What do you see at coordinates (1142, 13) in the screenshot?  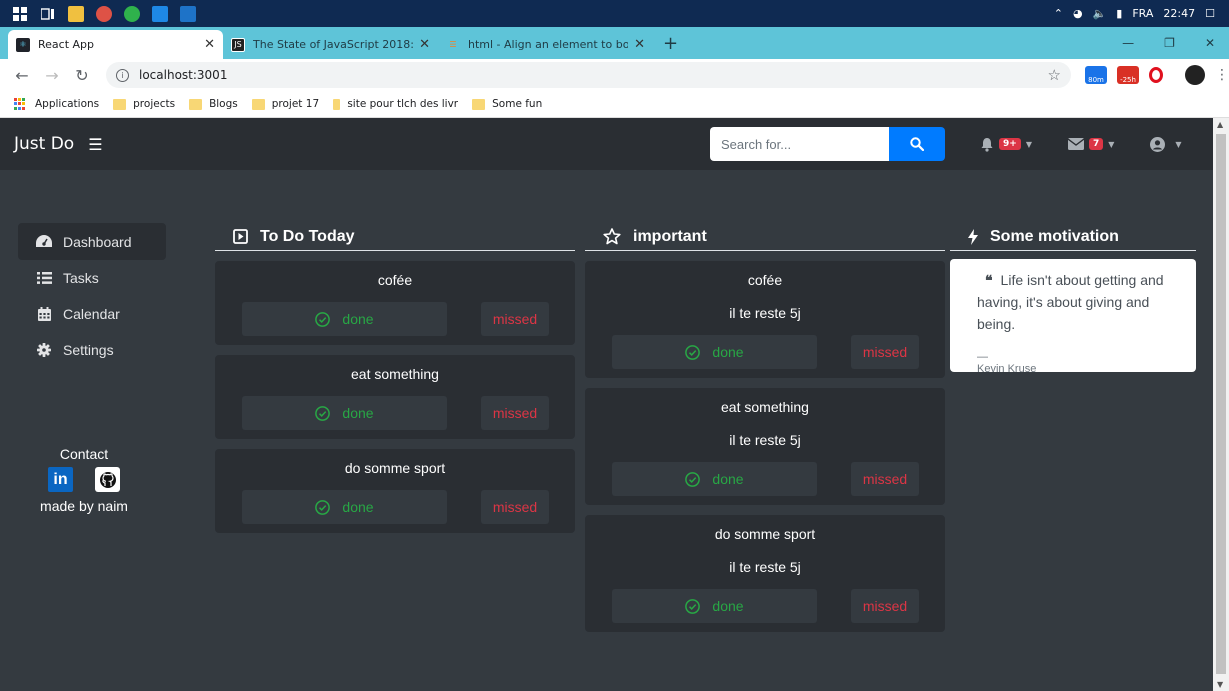 I see `language-indicator: FRA` at bounding box center [1142, 13].